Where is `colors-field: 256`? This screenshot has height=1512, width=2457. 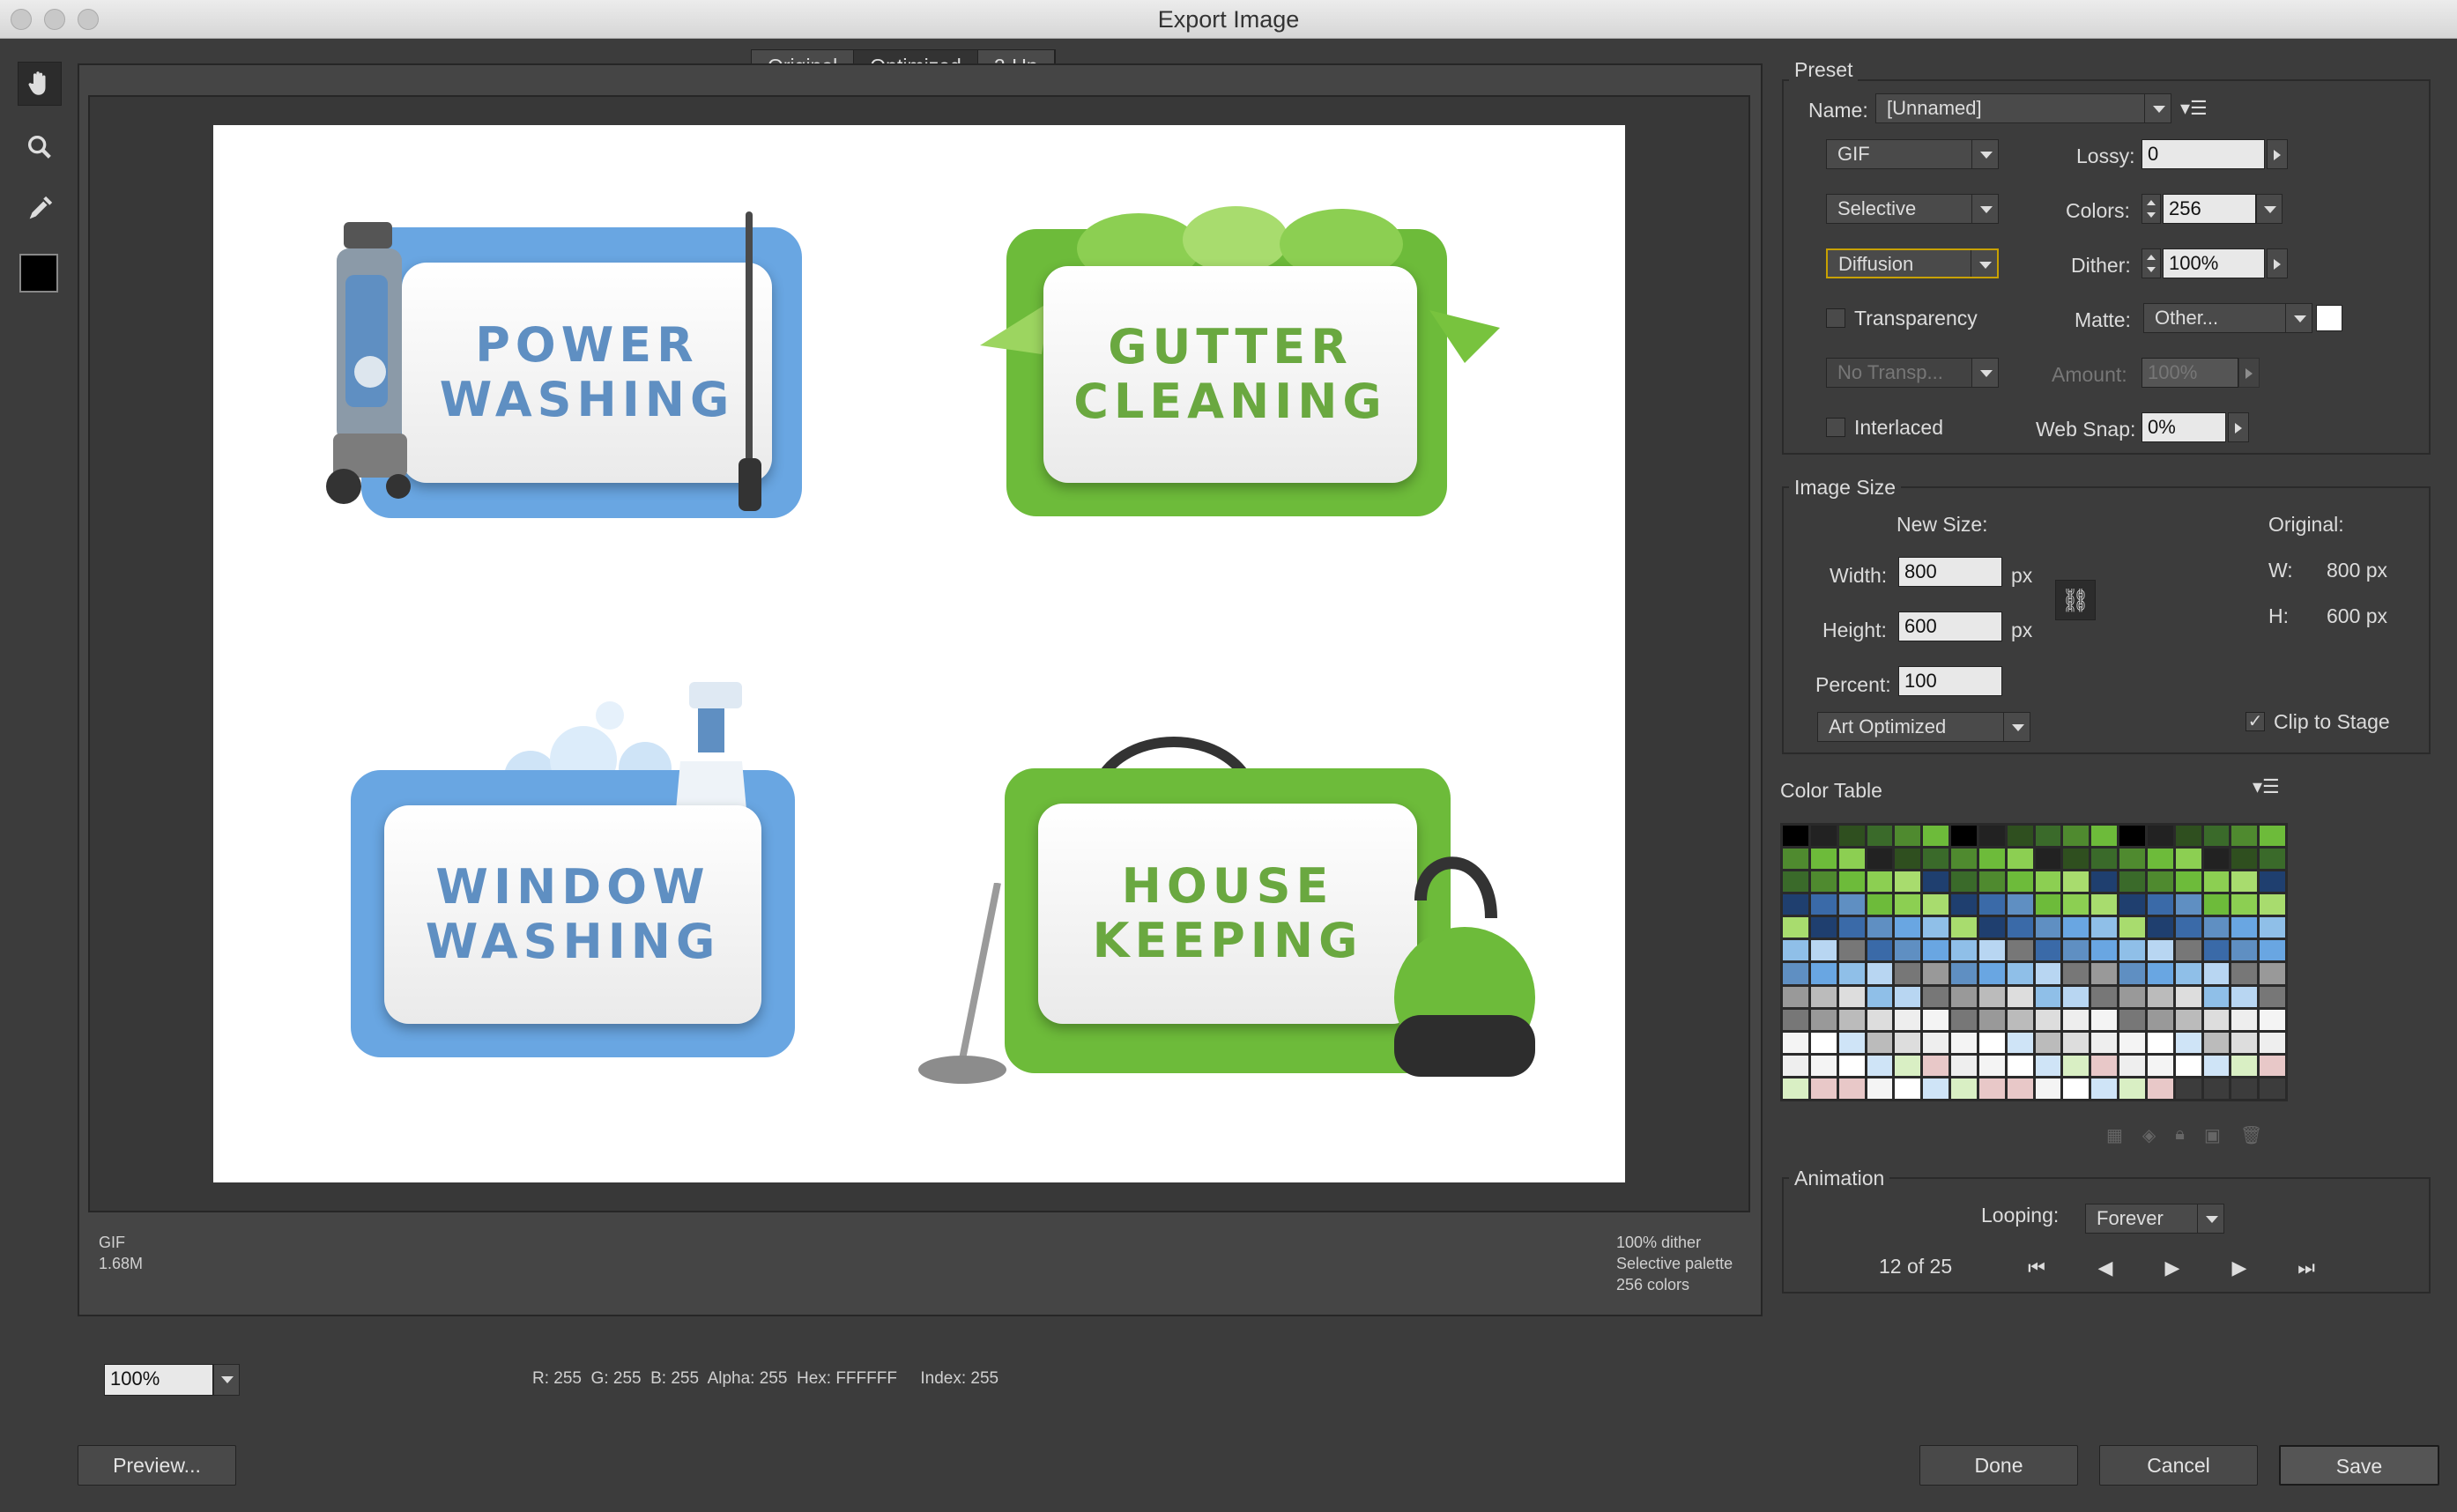 colors-field: 256 is located at coordinates (2209, 209).